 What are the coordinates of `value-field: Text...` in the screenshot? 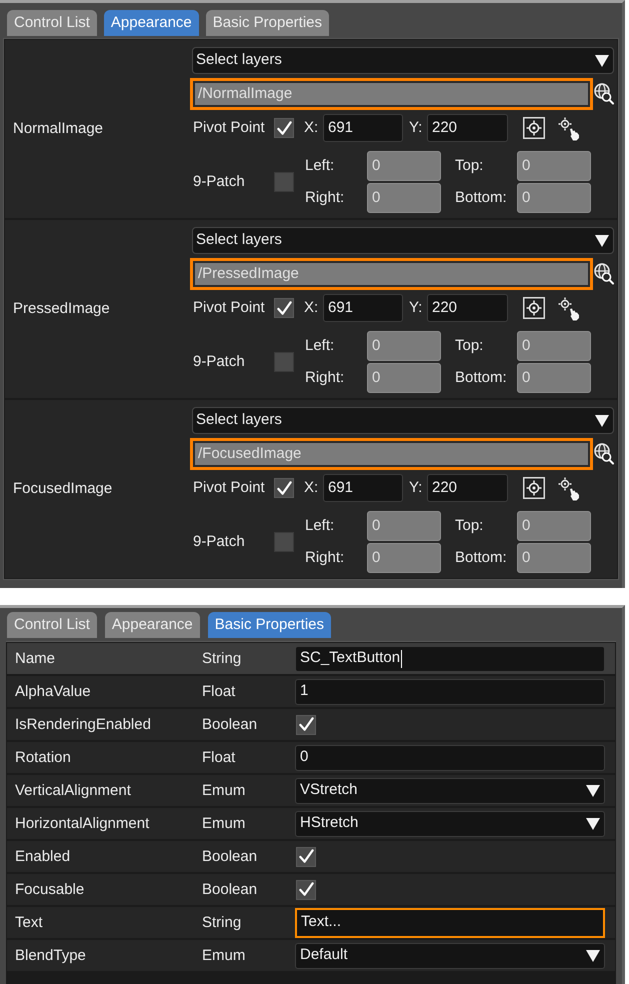 It's located at (450, 923).